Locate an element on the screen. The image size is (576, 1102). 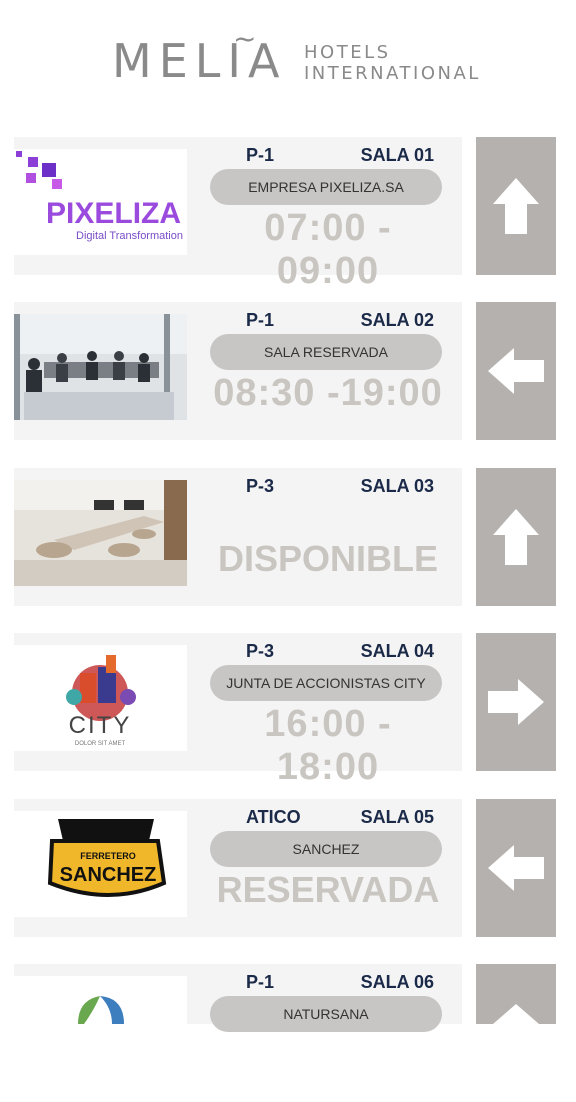
room-info: ATICO SALA 05 SANCHEZ RESERVADA is located at coordinates (328, 868).